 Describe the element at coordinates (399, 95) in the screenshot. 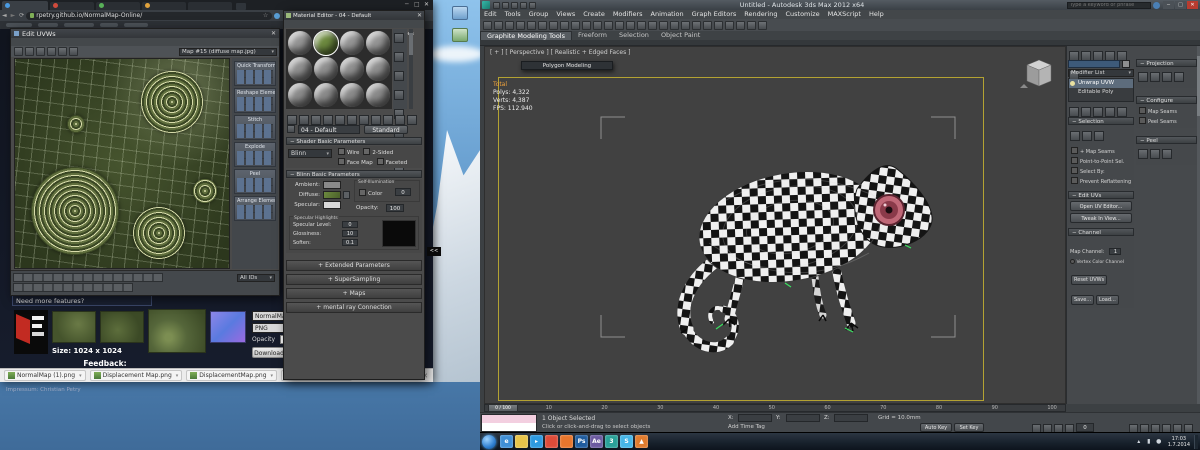

I see `sample-uv-tiling-icon` at that location.